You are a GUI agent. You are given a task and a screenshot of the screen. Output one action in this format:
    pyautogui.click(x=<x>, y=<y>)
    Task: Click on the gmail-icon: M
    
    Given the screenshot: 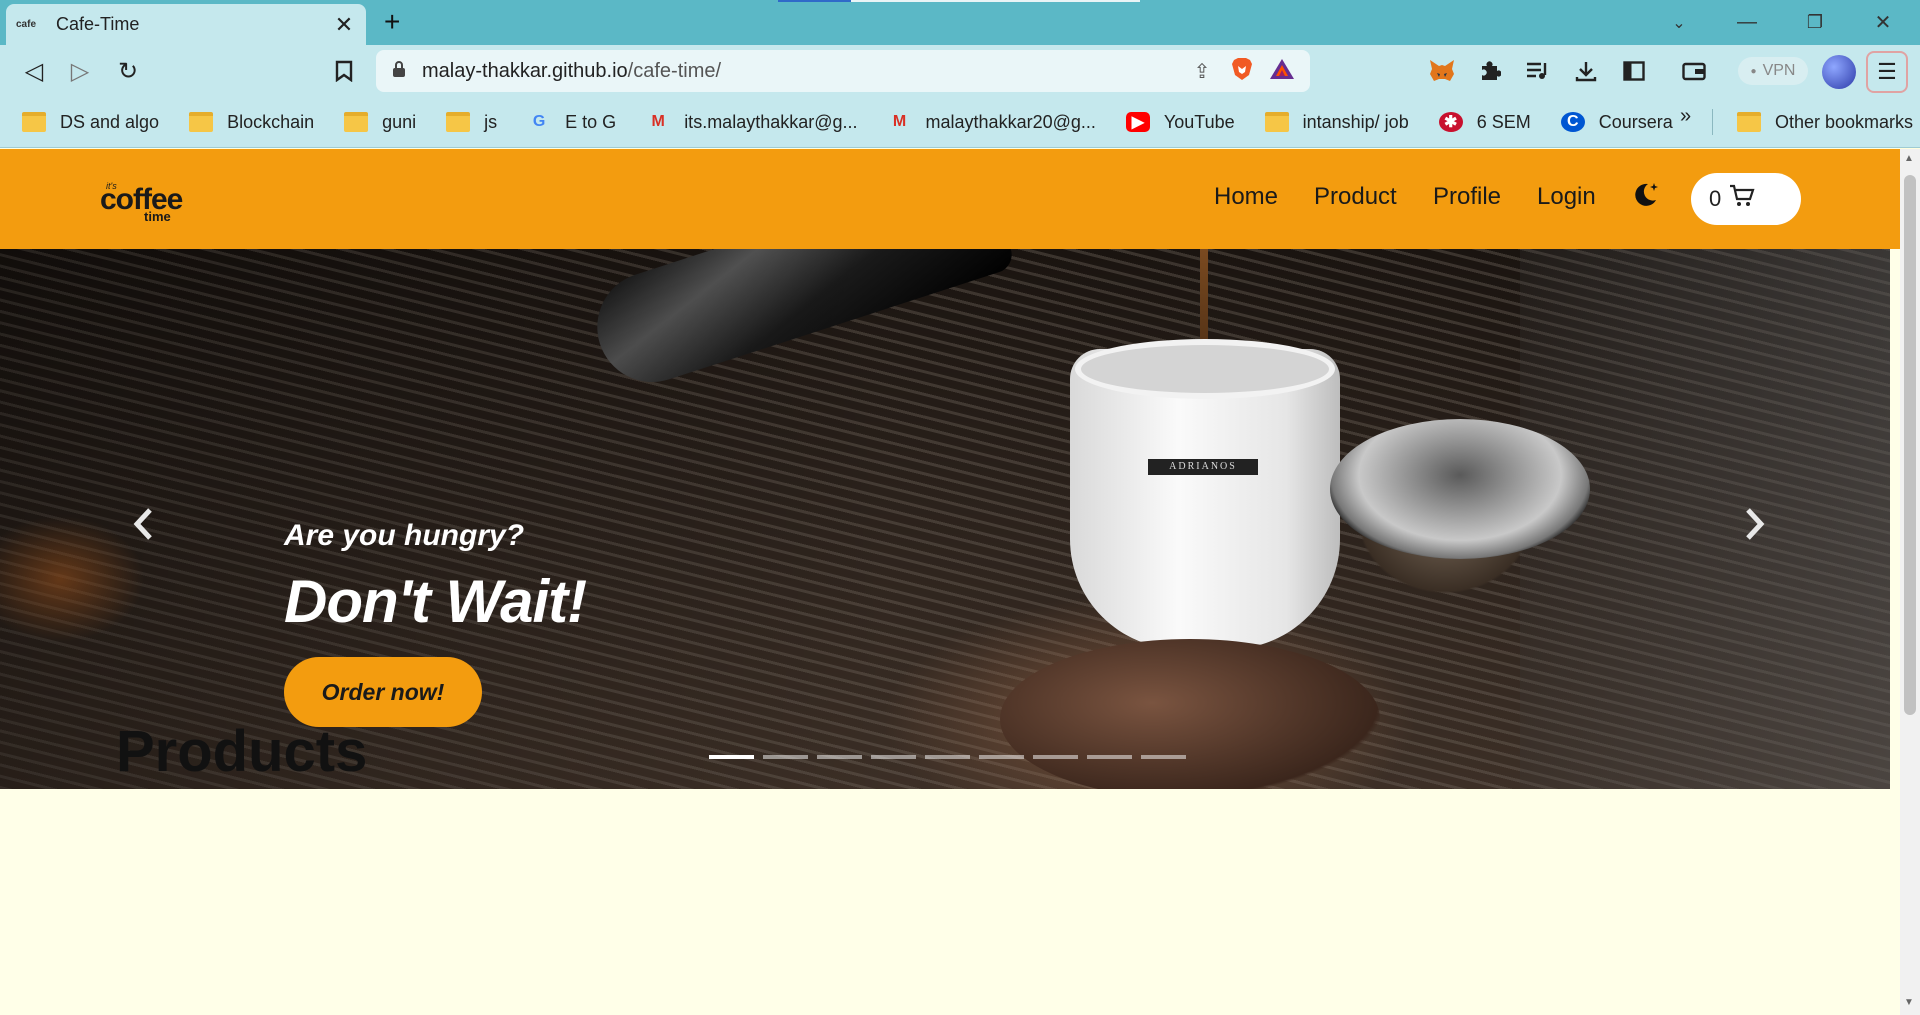 What is the action you would take?
    pyautogui.click(x=658, y=121)
    